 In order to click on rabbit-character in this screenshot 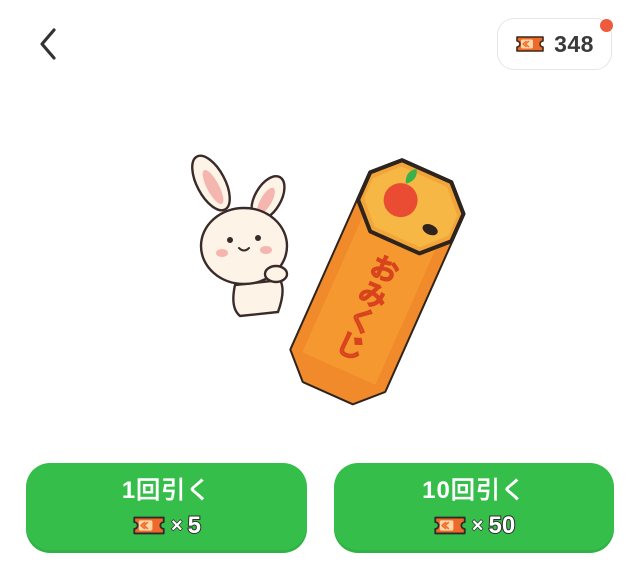, I will do `click(240, 236)`.